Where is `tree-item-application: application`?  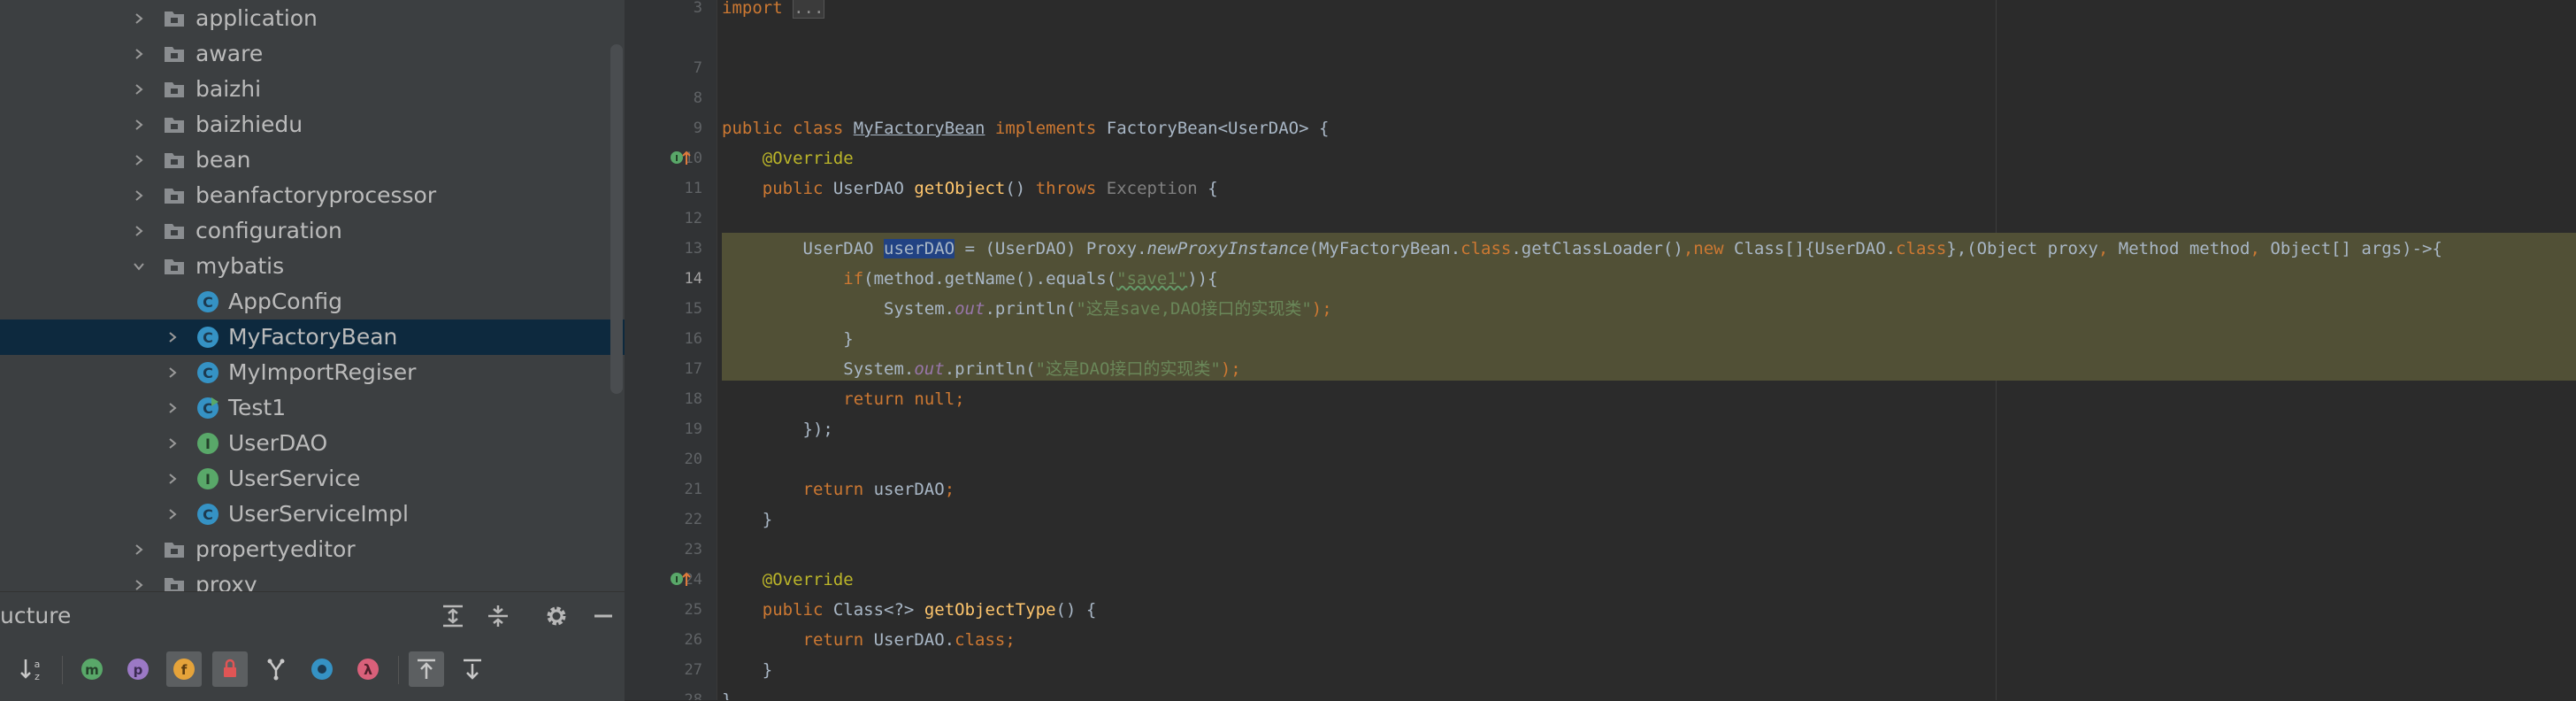
tree-item-application: application is located at coordinates (312, 18).